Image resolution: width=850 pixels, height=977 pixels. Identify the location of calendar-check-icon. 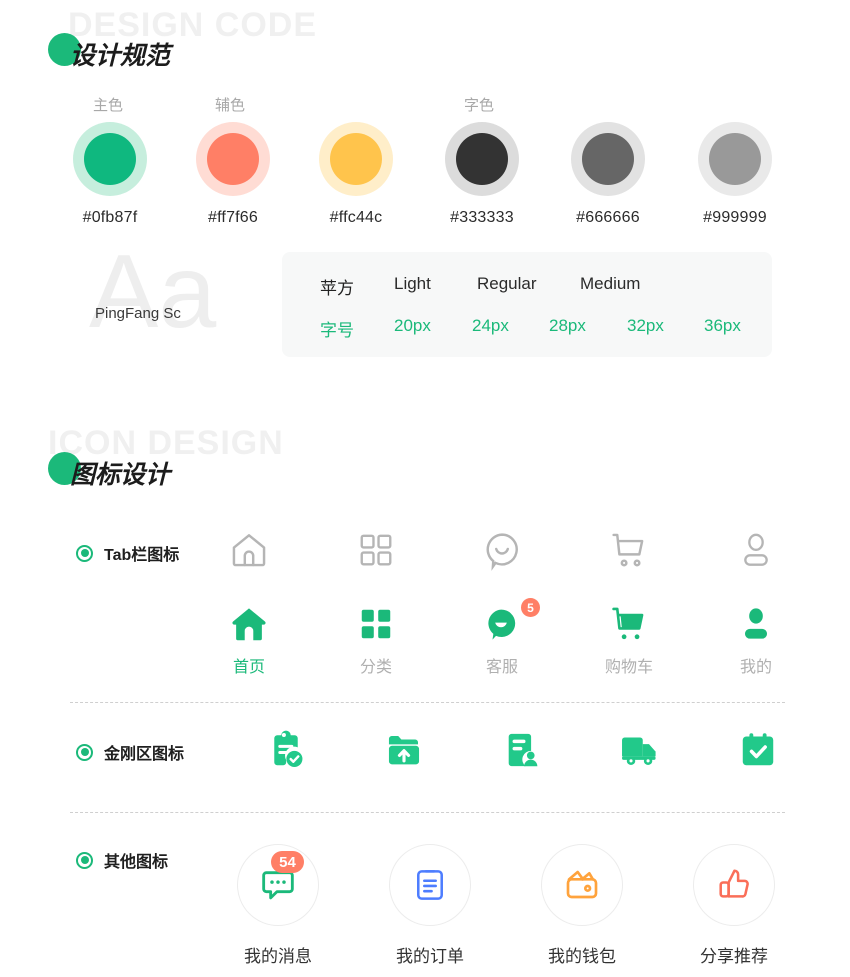
(758, 750).